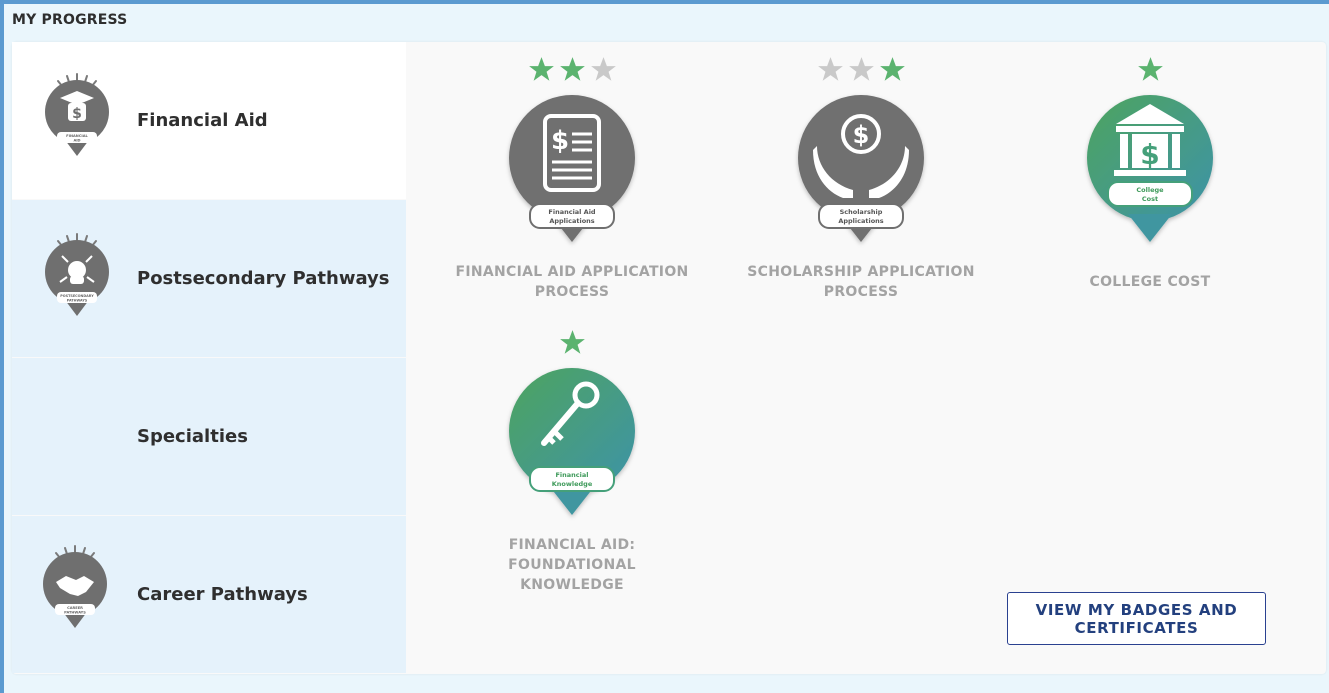 The height and width of the screenshot is (693, 1329). I want to click on badge-college-cost: $ College Cost COLLEGE COST, so click(1150, 174).